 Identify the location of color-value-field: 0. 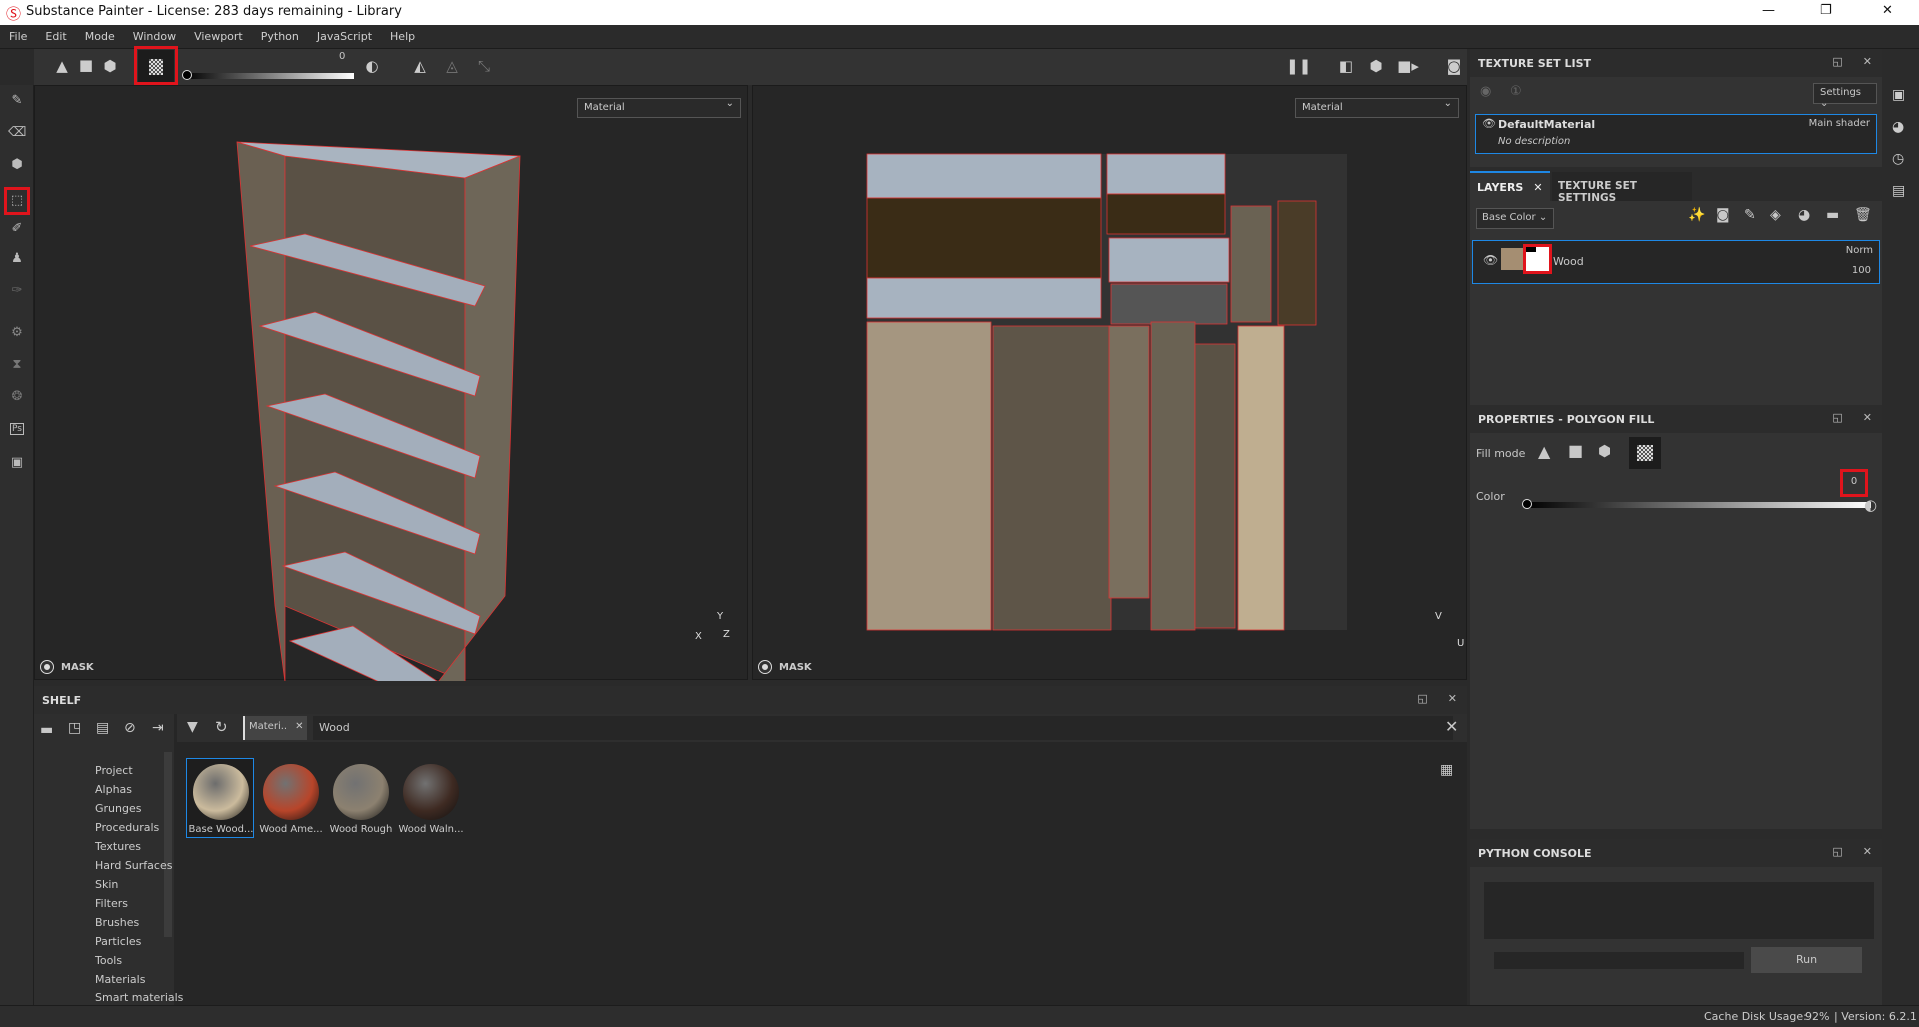
(1854, 483).